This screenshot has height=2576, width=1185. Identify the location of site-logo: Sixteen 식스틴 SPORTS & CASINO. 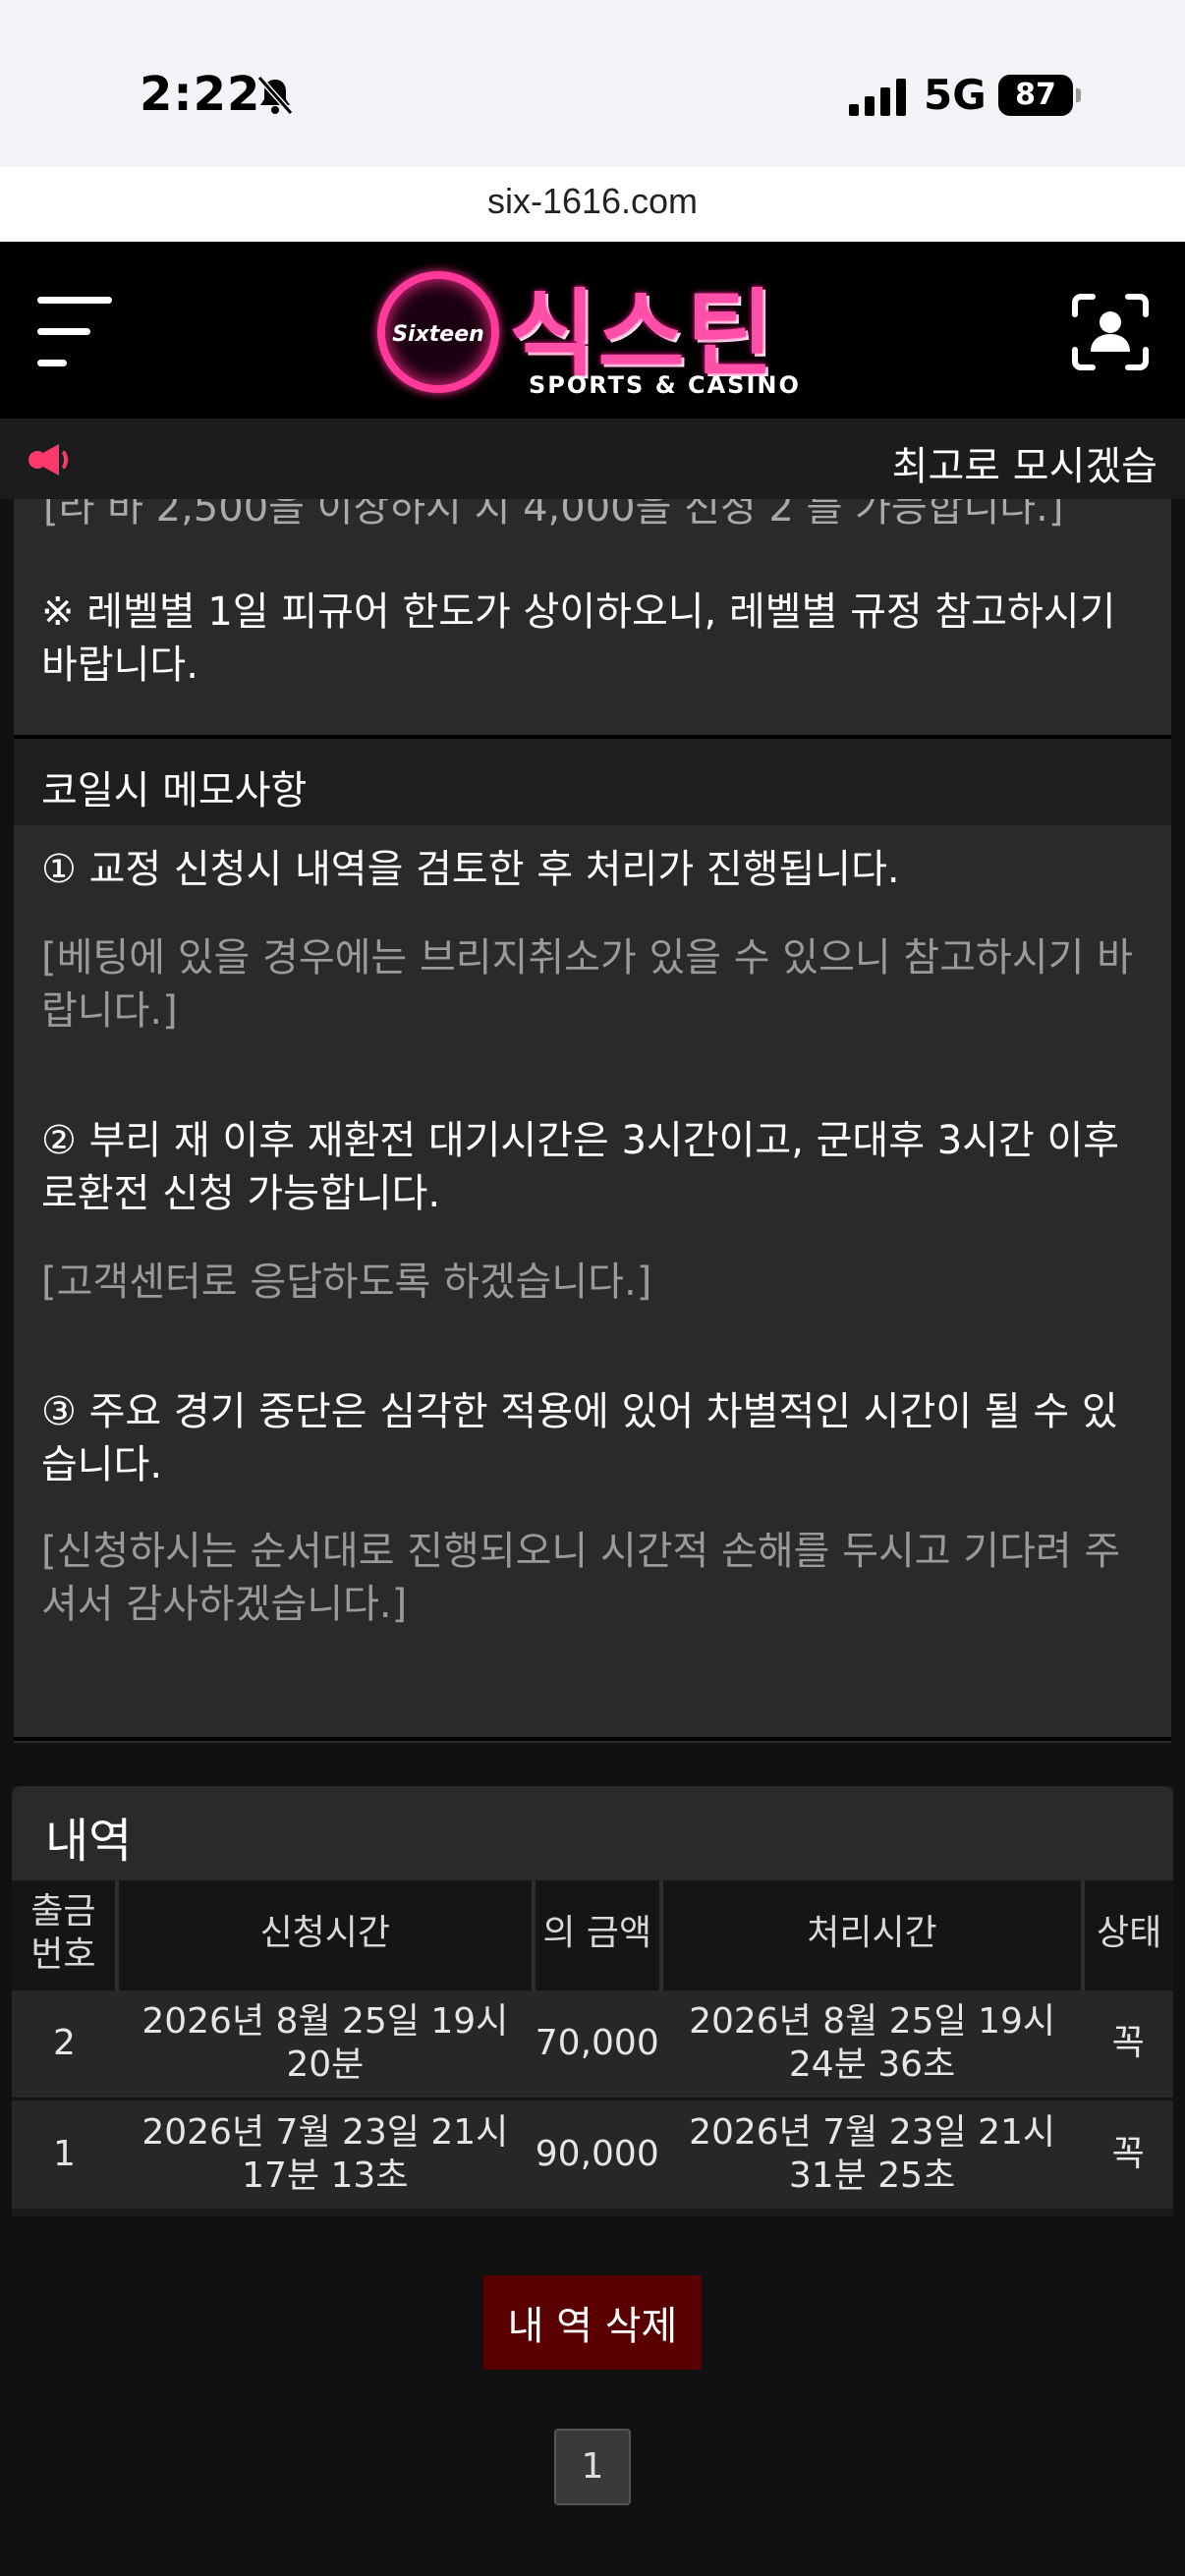
(590, 332).